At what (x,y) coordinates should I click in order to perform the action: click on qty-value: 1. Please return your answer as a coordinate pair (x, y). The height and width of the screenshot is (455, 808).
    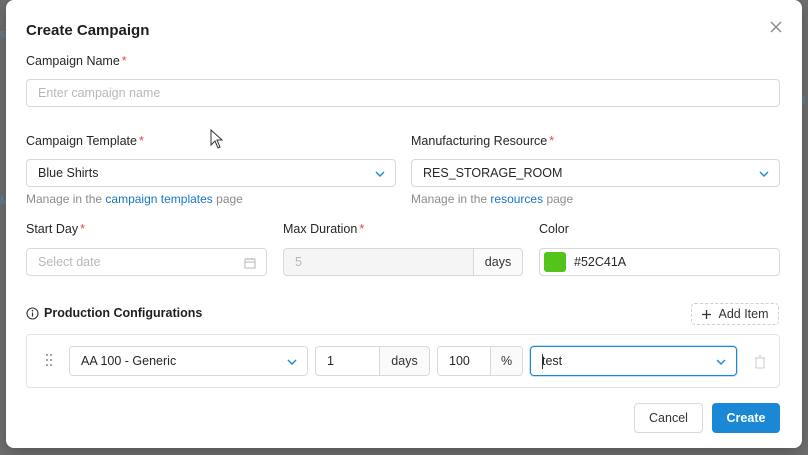
    Looking at the image, I should click on (330, 361).